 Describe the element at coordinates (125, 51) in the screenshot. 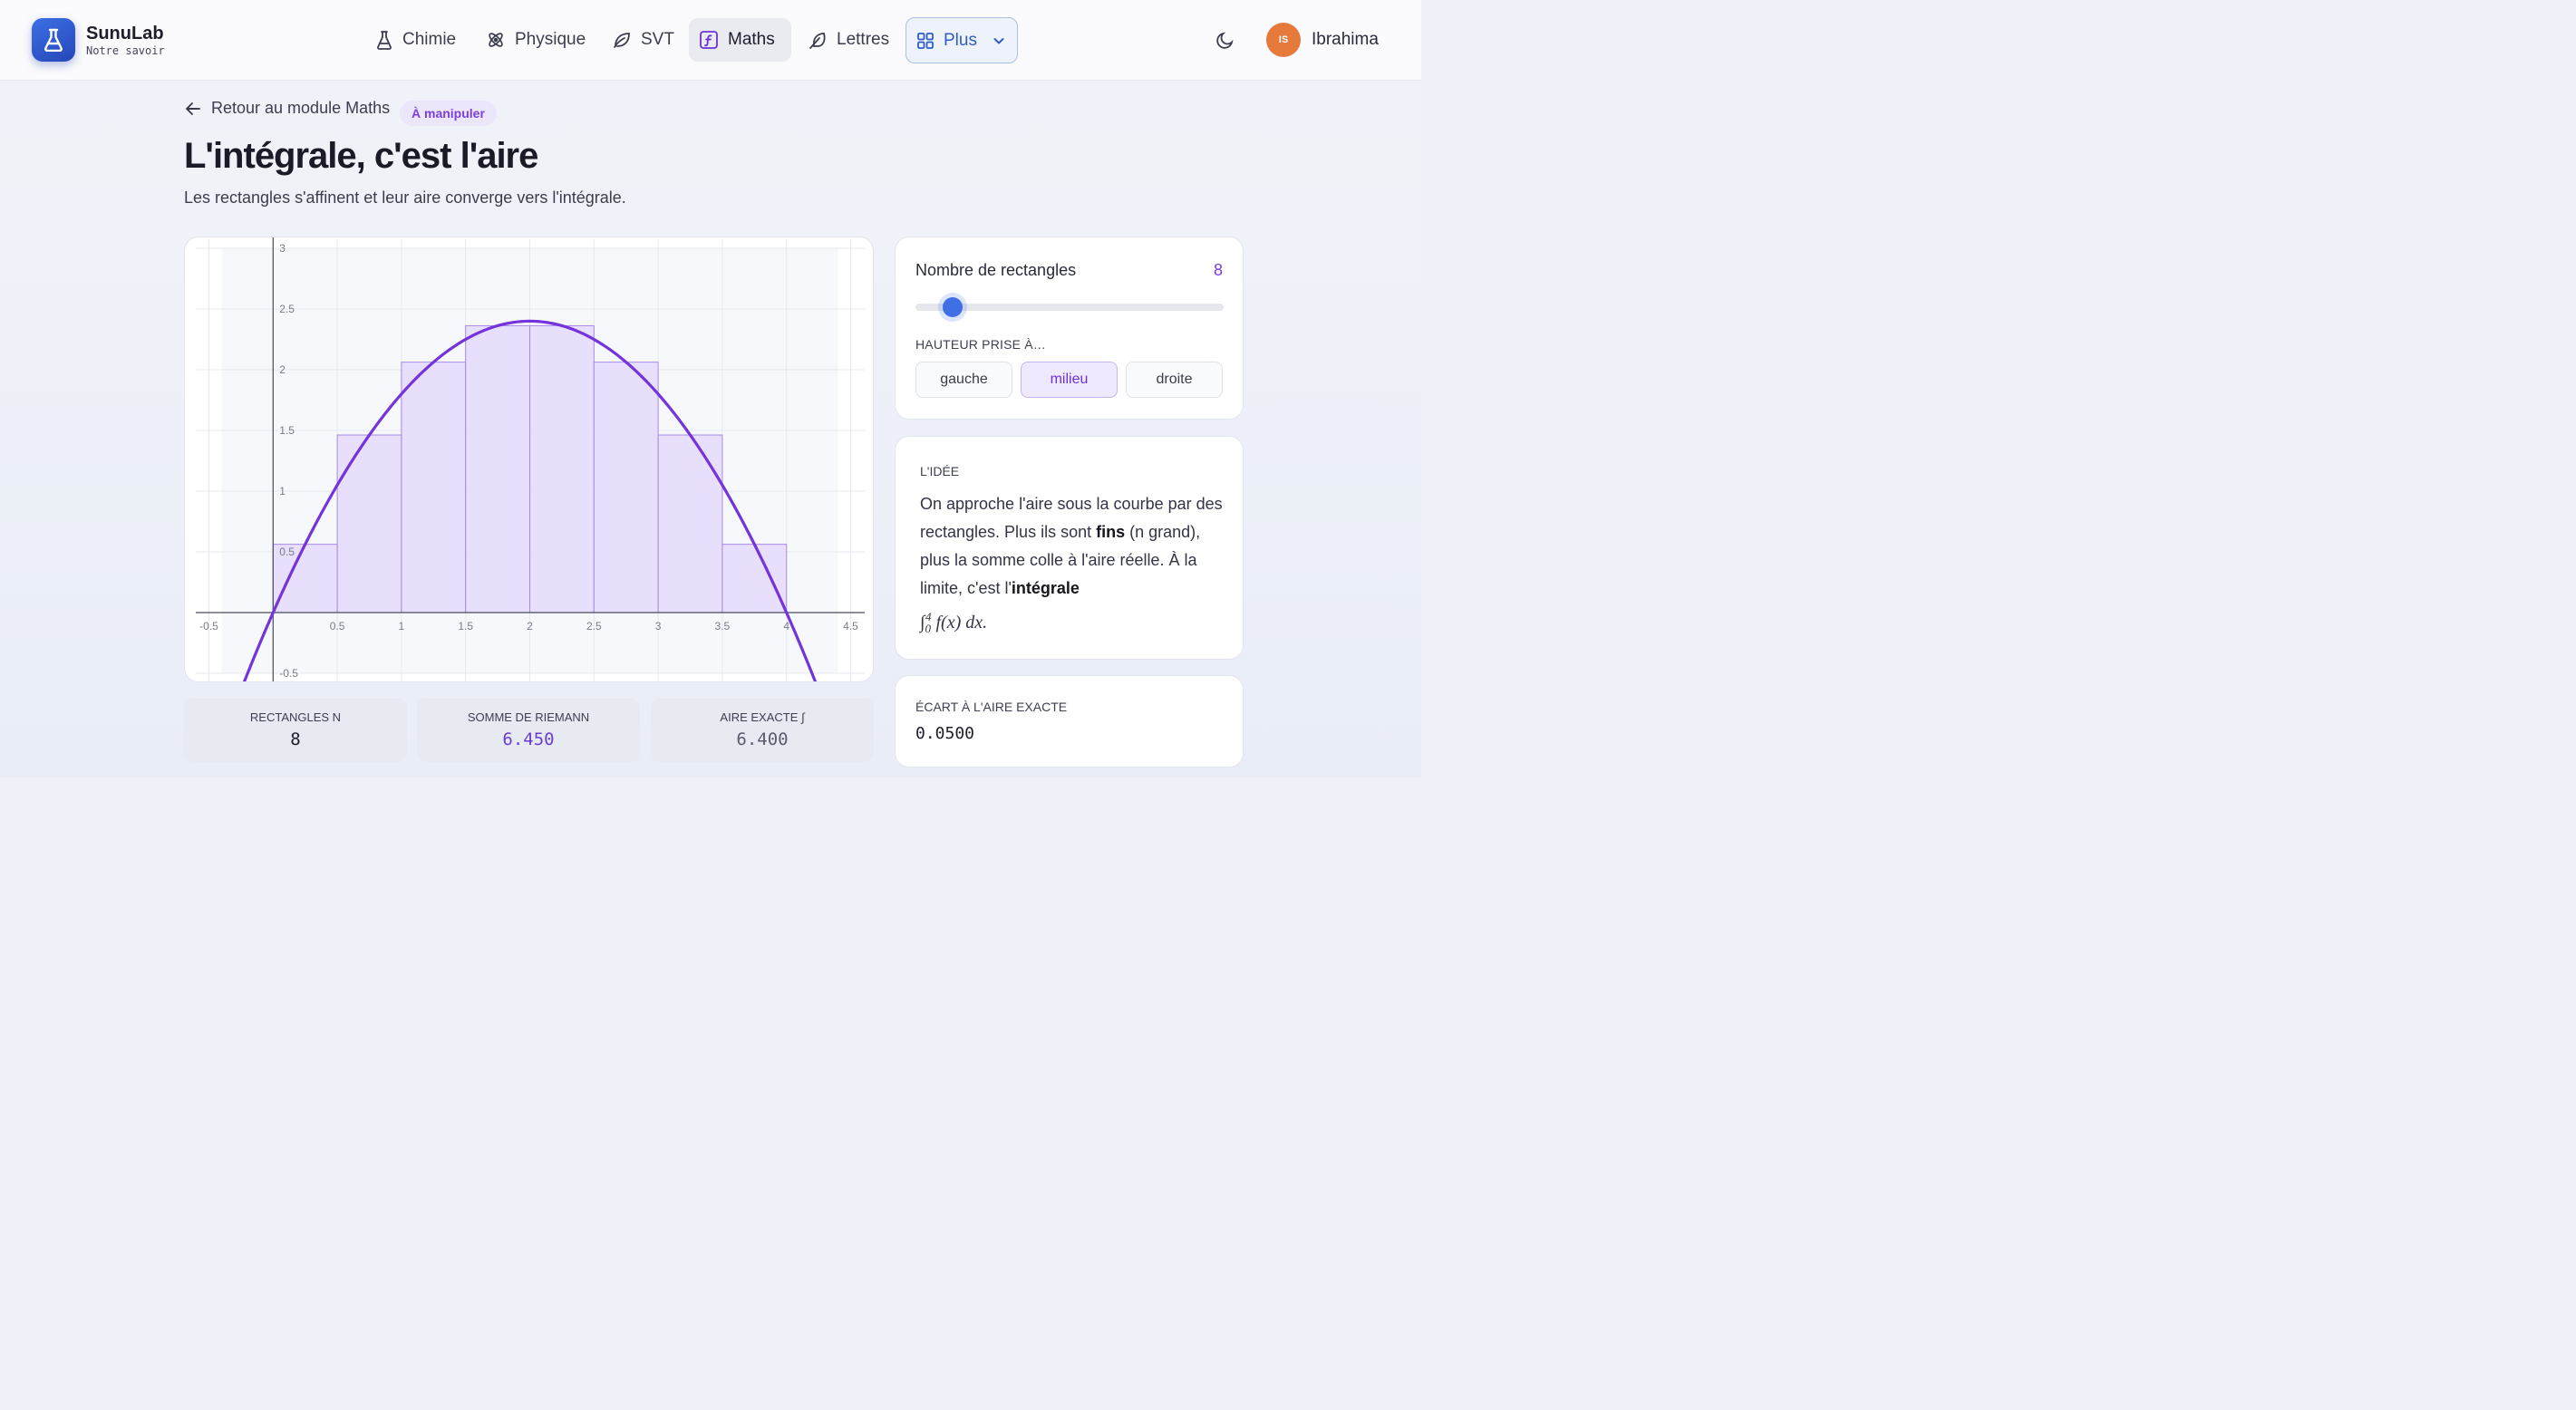

I see `brand-tagline: Notre savoir` at that location.